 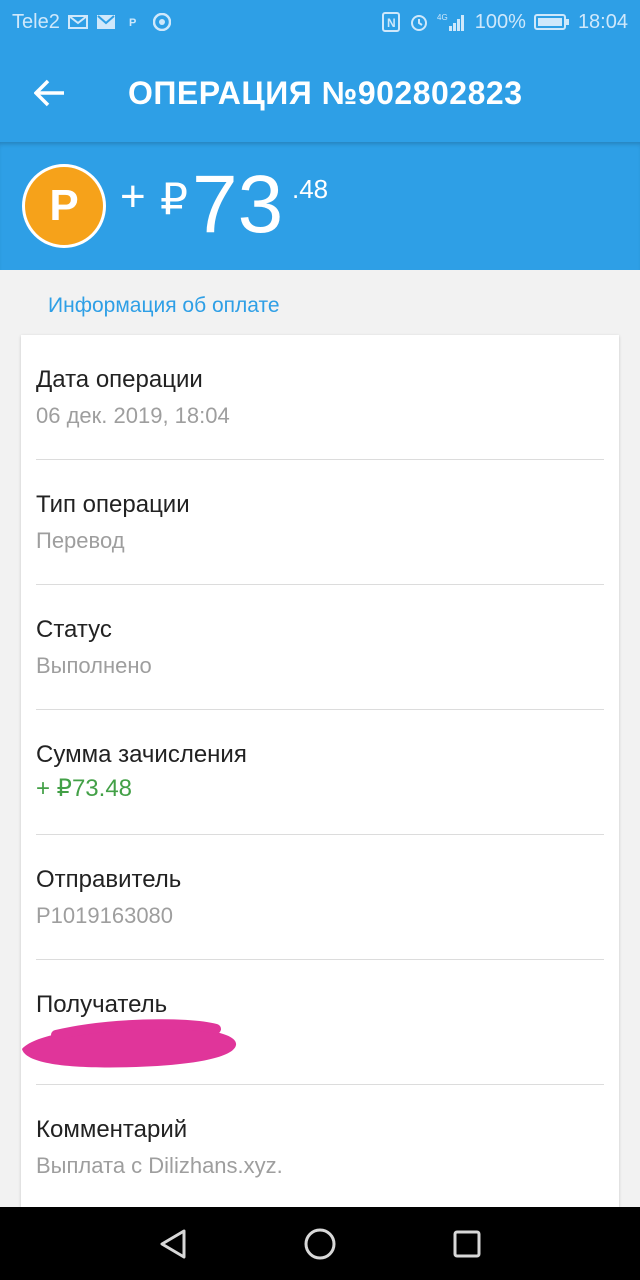 What do you see at coordinates (419, 22) in the screenshot?
I see `alarm-icon` at bounding box center [419, 22].